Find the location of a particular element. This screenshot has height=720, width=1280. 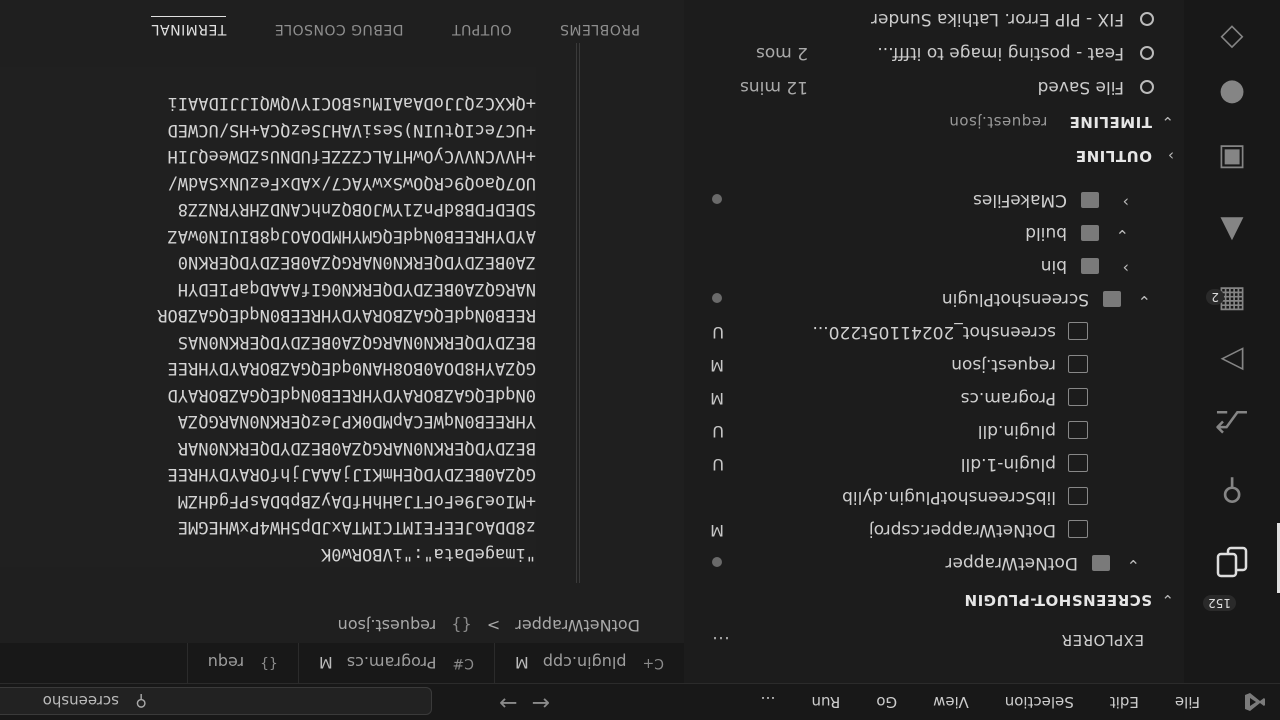

file-type-icon: C# is located at coordinates (463, 663).